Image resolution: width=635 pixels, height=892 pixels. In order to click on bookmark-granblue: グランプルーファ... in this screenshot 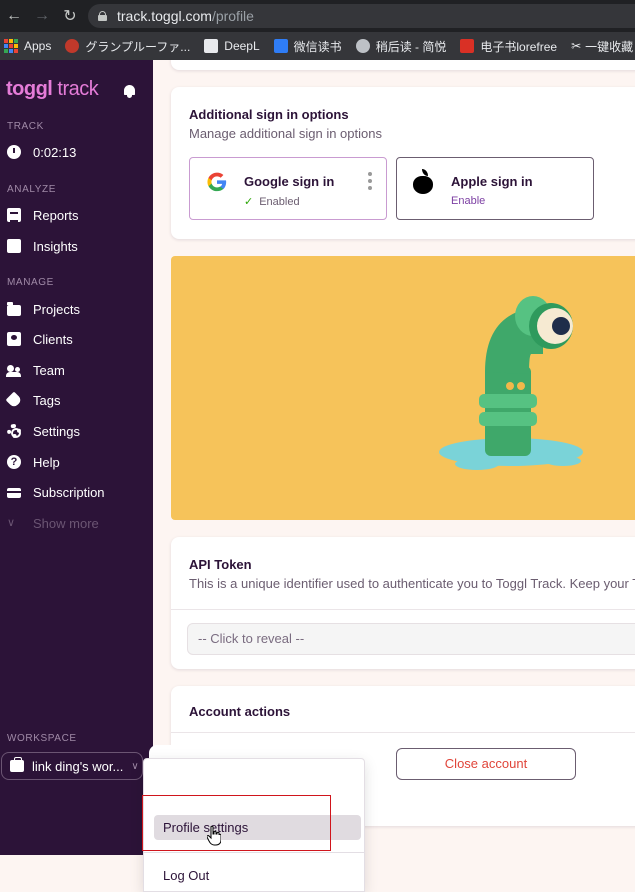, I will do `click(127, 46)`.